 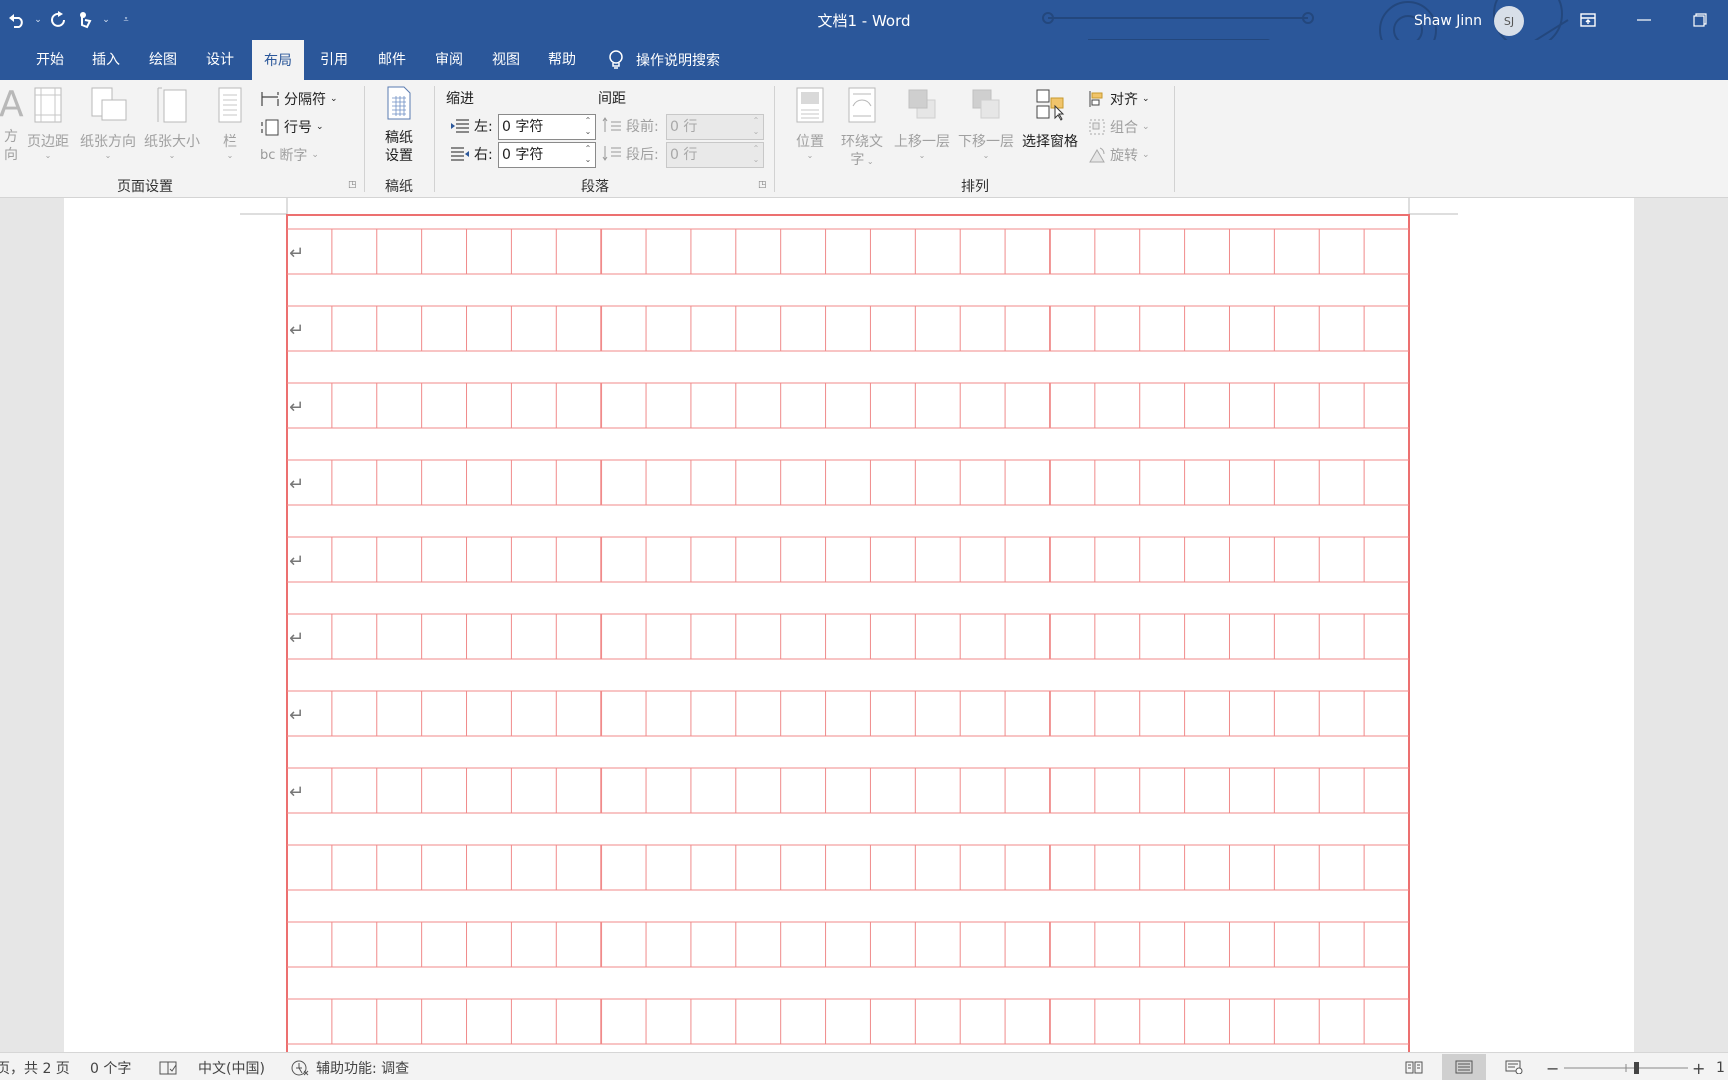 I want to click on tab-review: 审阅, so click(x=449, y=60).